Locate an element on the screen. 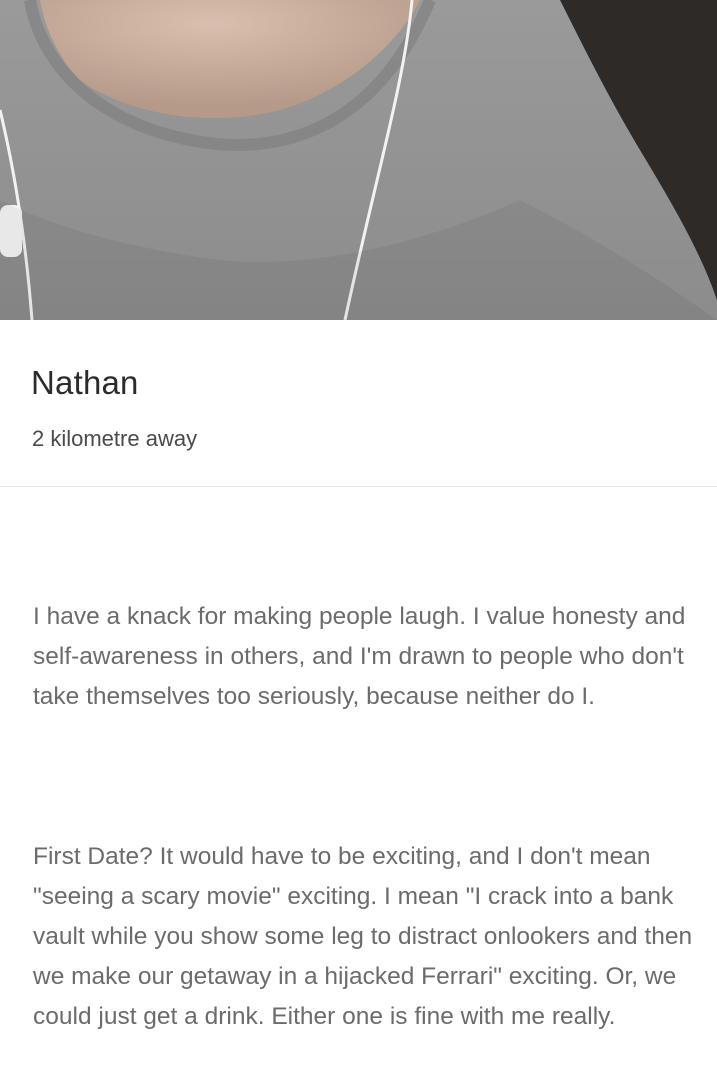 This screenshot has width=717, height=1077. profile-name: Nathan is located at coordinates (85, 382).